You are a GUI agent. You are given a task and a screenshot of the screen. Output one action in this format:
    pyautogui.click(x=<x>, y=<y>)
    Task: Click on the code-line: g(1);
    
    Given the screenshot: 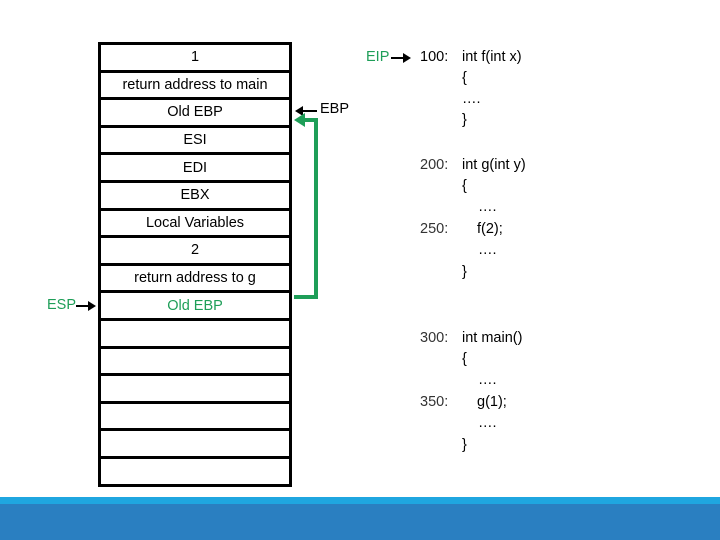 What is the action you would take?
    pyautogui.click(x=492, y=402)
    